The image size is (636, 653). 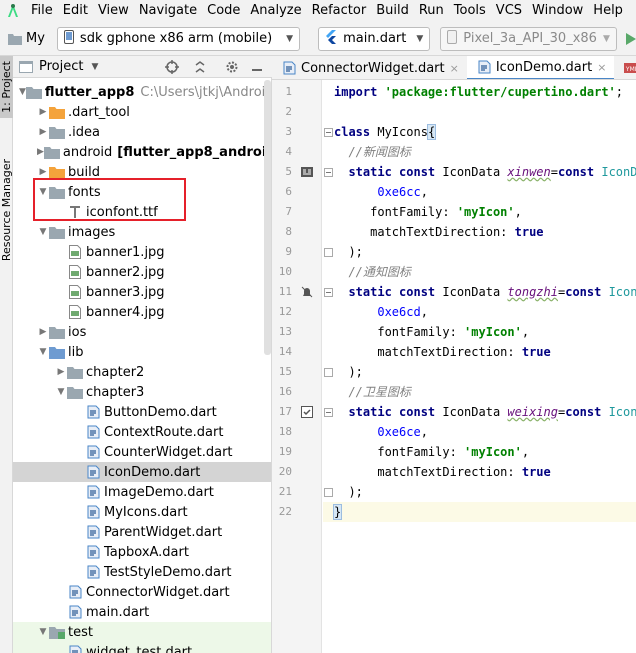 What do you see at coordinates (142, 612) in the screenshot?
I see `tree-item: main.dart` at bounding box center [142, 612].